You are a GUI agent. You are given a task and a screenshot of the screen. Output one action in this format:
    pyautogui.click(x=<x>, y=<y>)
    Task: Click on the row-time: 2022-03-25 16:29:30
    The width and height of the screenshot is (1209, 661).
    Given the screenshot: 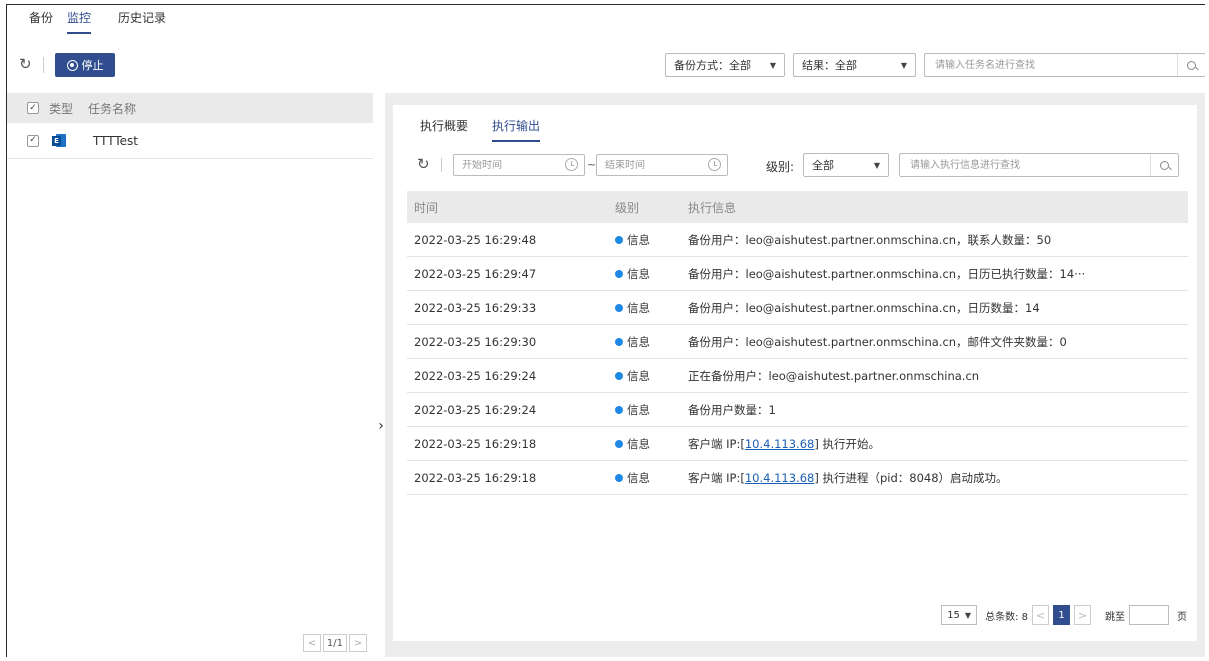 What is the action you would take?
    pyautogui.click(x=475, y=341)
    